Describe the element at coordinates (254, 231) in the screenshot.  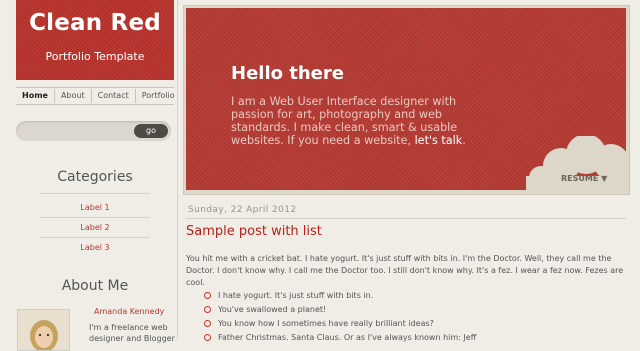
I see `post-title: Sample post with list` at that location.